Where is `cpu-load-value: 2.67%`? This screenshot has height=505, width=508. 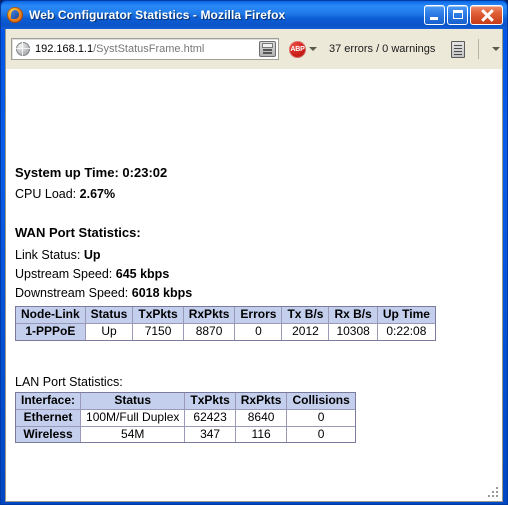 cpu-load-value: 2.67% is located at coordinates (97, 194).